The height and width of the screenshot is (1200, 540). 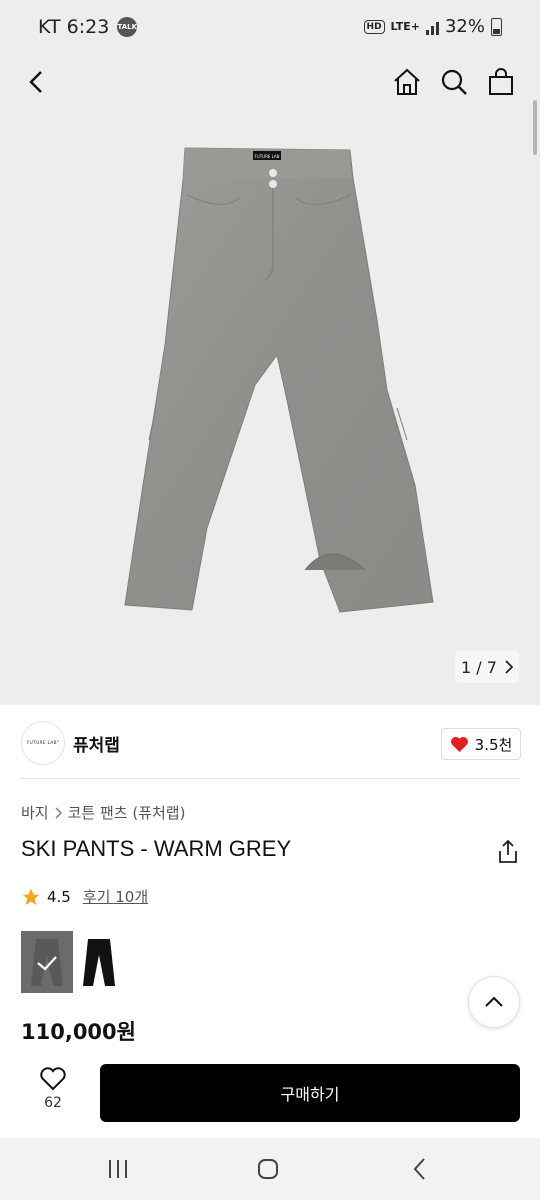 I want to click on system-navigation-bar, so click(x=270, y=1169).